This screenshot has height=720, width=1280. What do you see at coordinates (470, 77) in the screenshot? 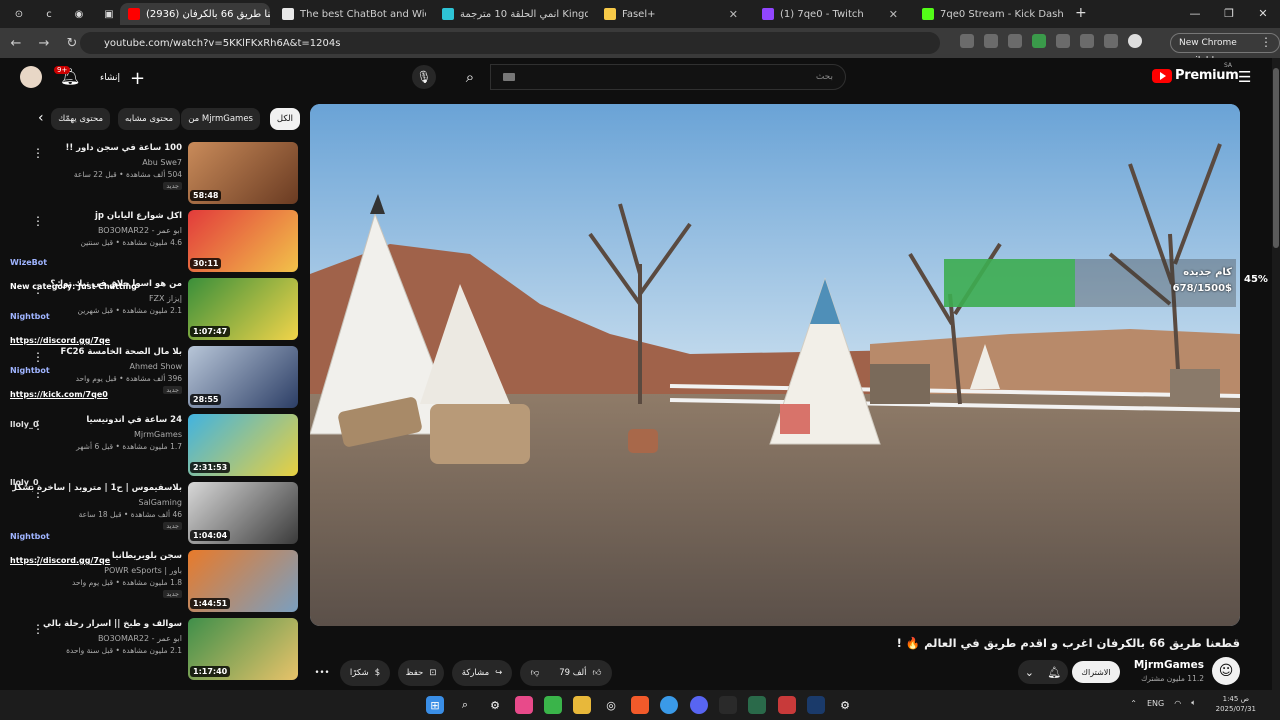
I see `search-icon: ⌕` at bounding box center [470, 77].